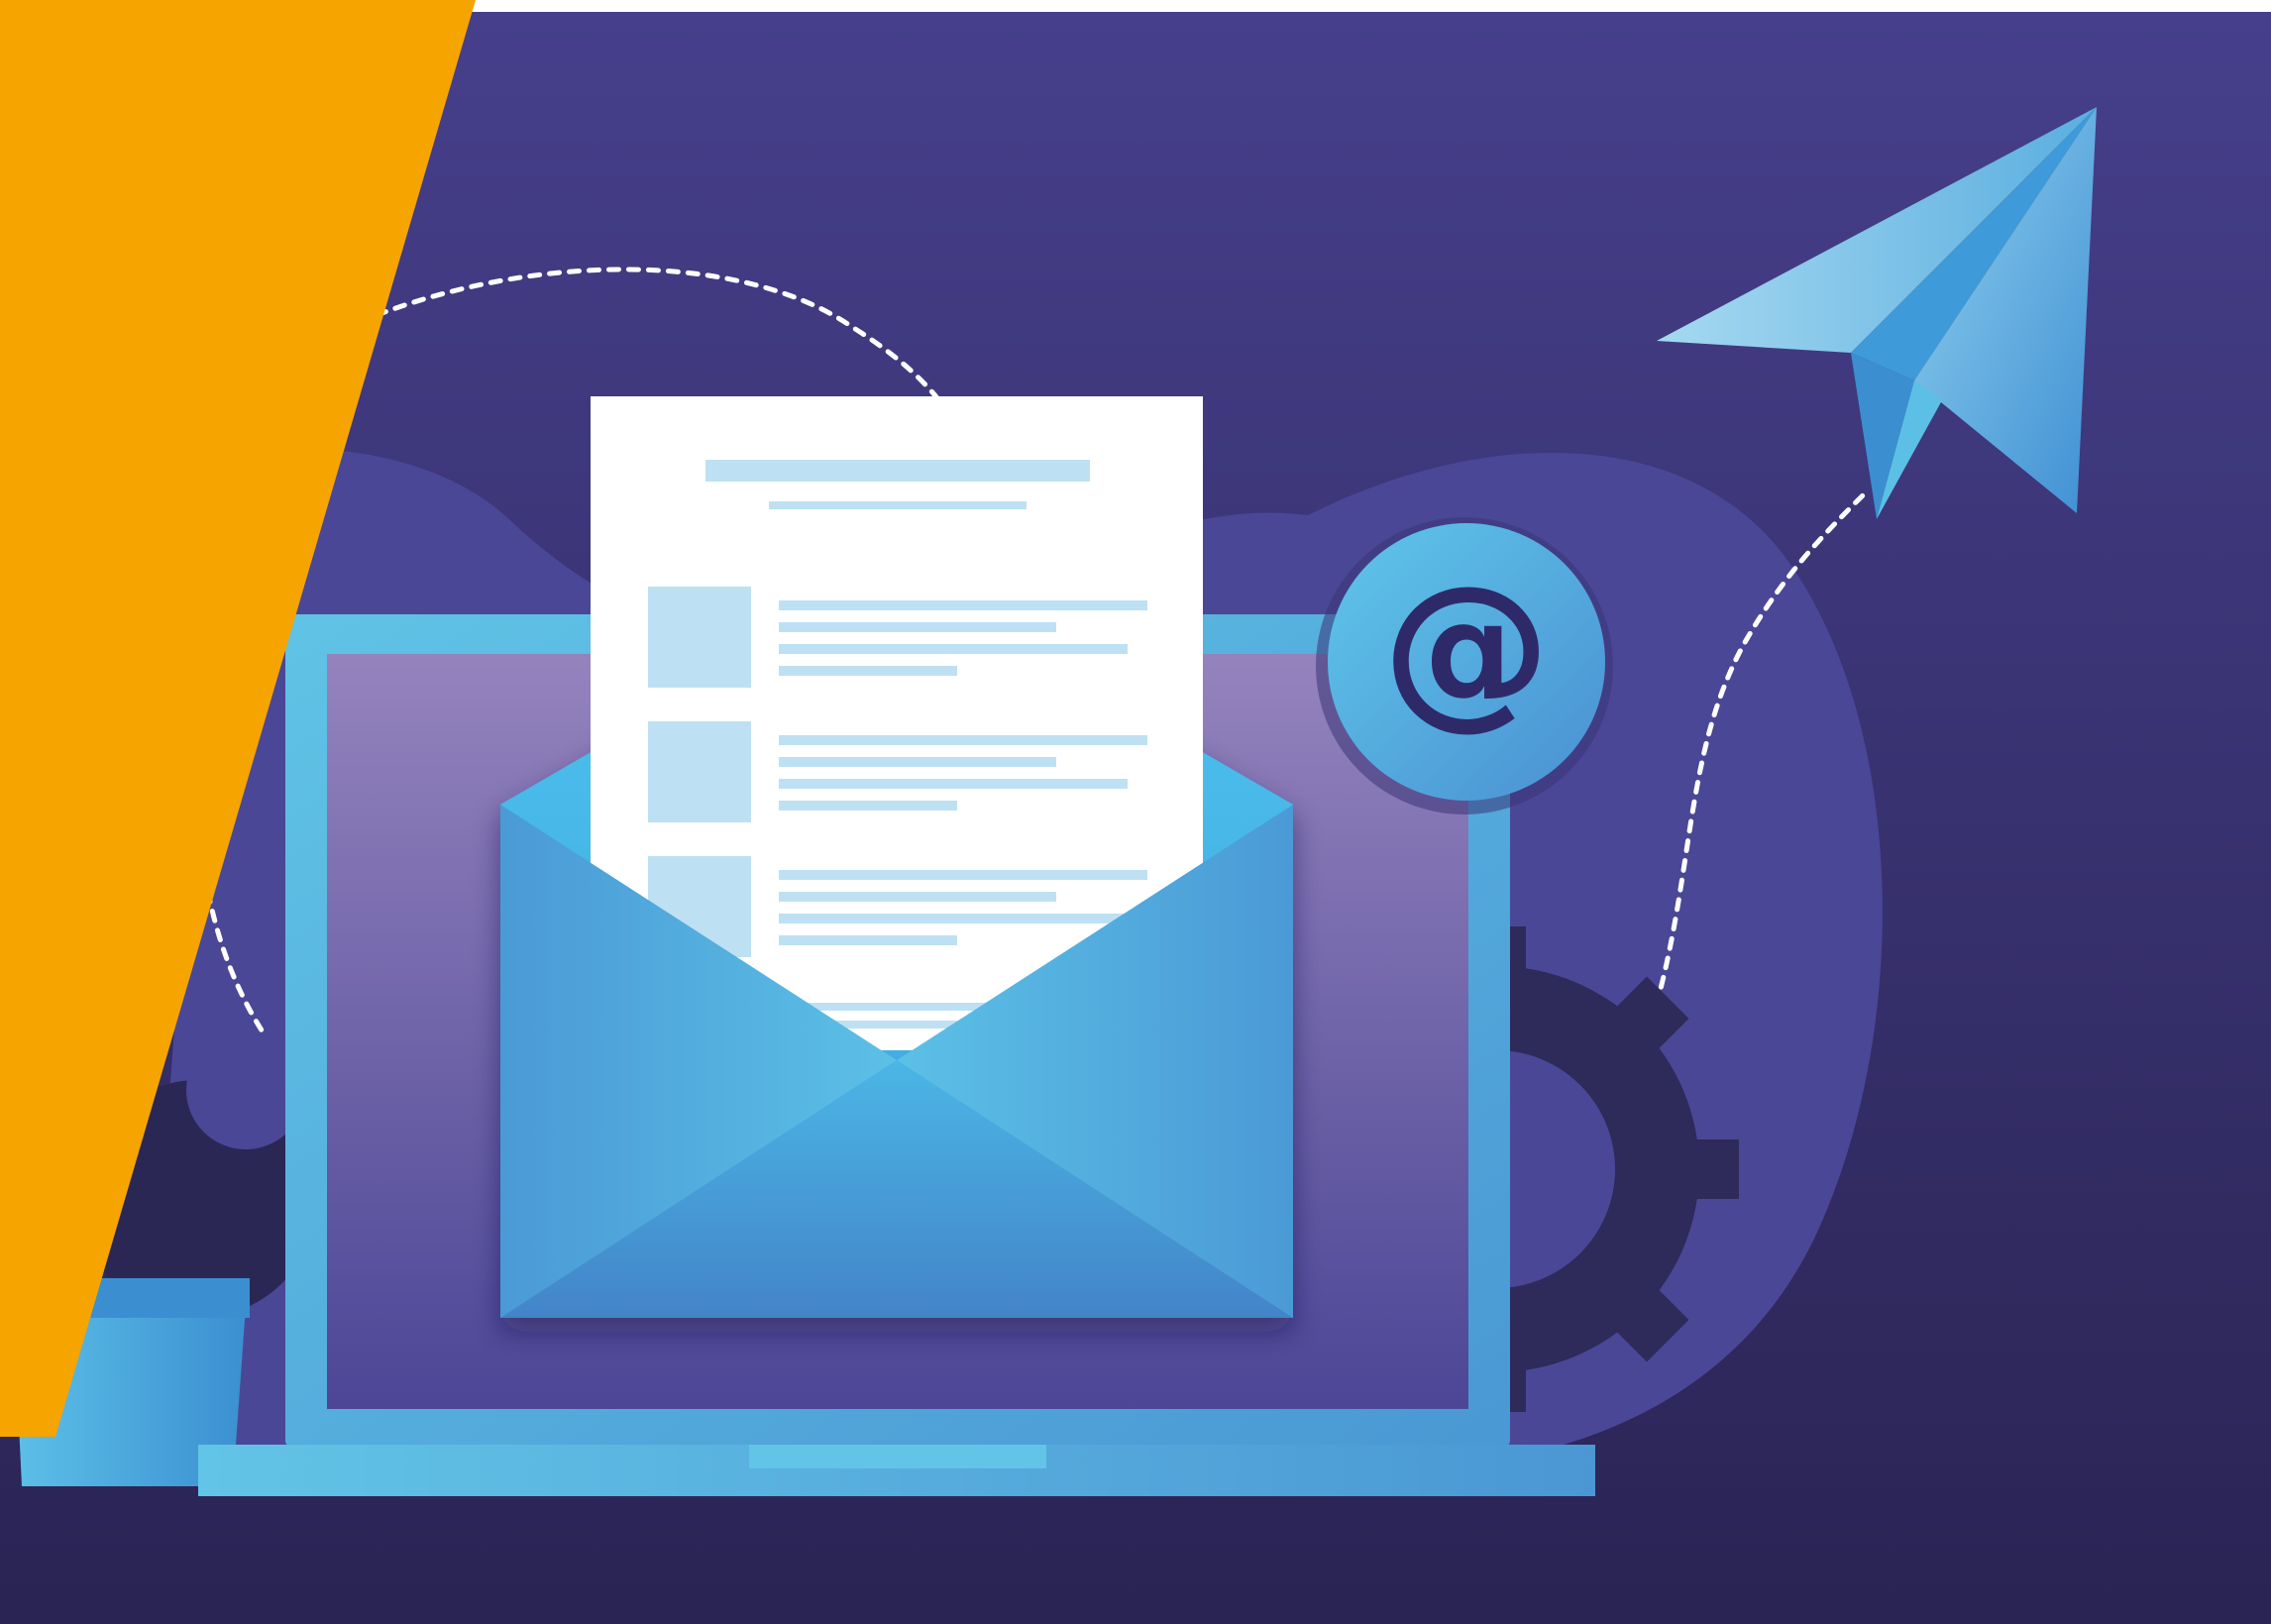 This screenshot has width=2271, height=1624. Describe the element at coordinates (898, 1456) in the screenshot. I see `laptop-trackpad-notch` at that location.